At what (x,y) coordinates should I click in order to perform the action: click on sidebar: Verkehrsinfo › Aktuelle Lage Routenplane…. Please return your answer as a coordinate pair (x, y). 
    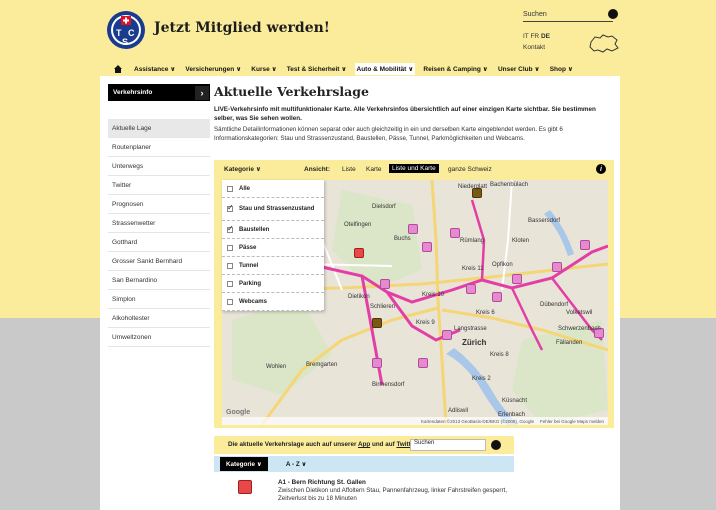
    Looking at the image, I should click on (159, 215).